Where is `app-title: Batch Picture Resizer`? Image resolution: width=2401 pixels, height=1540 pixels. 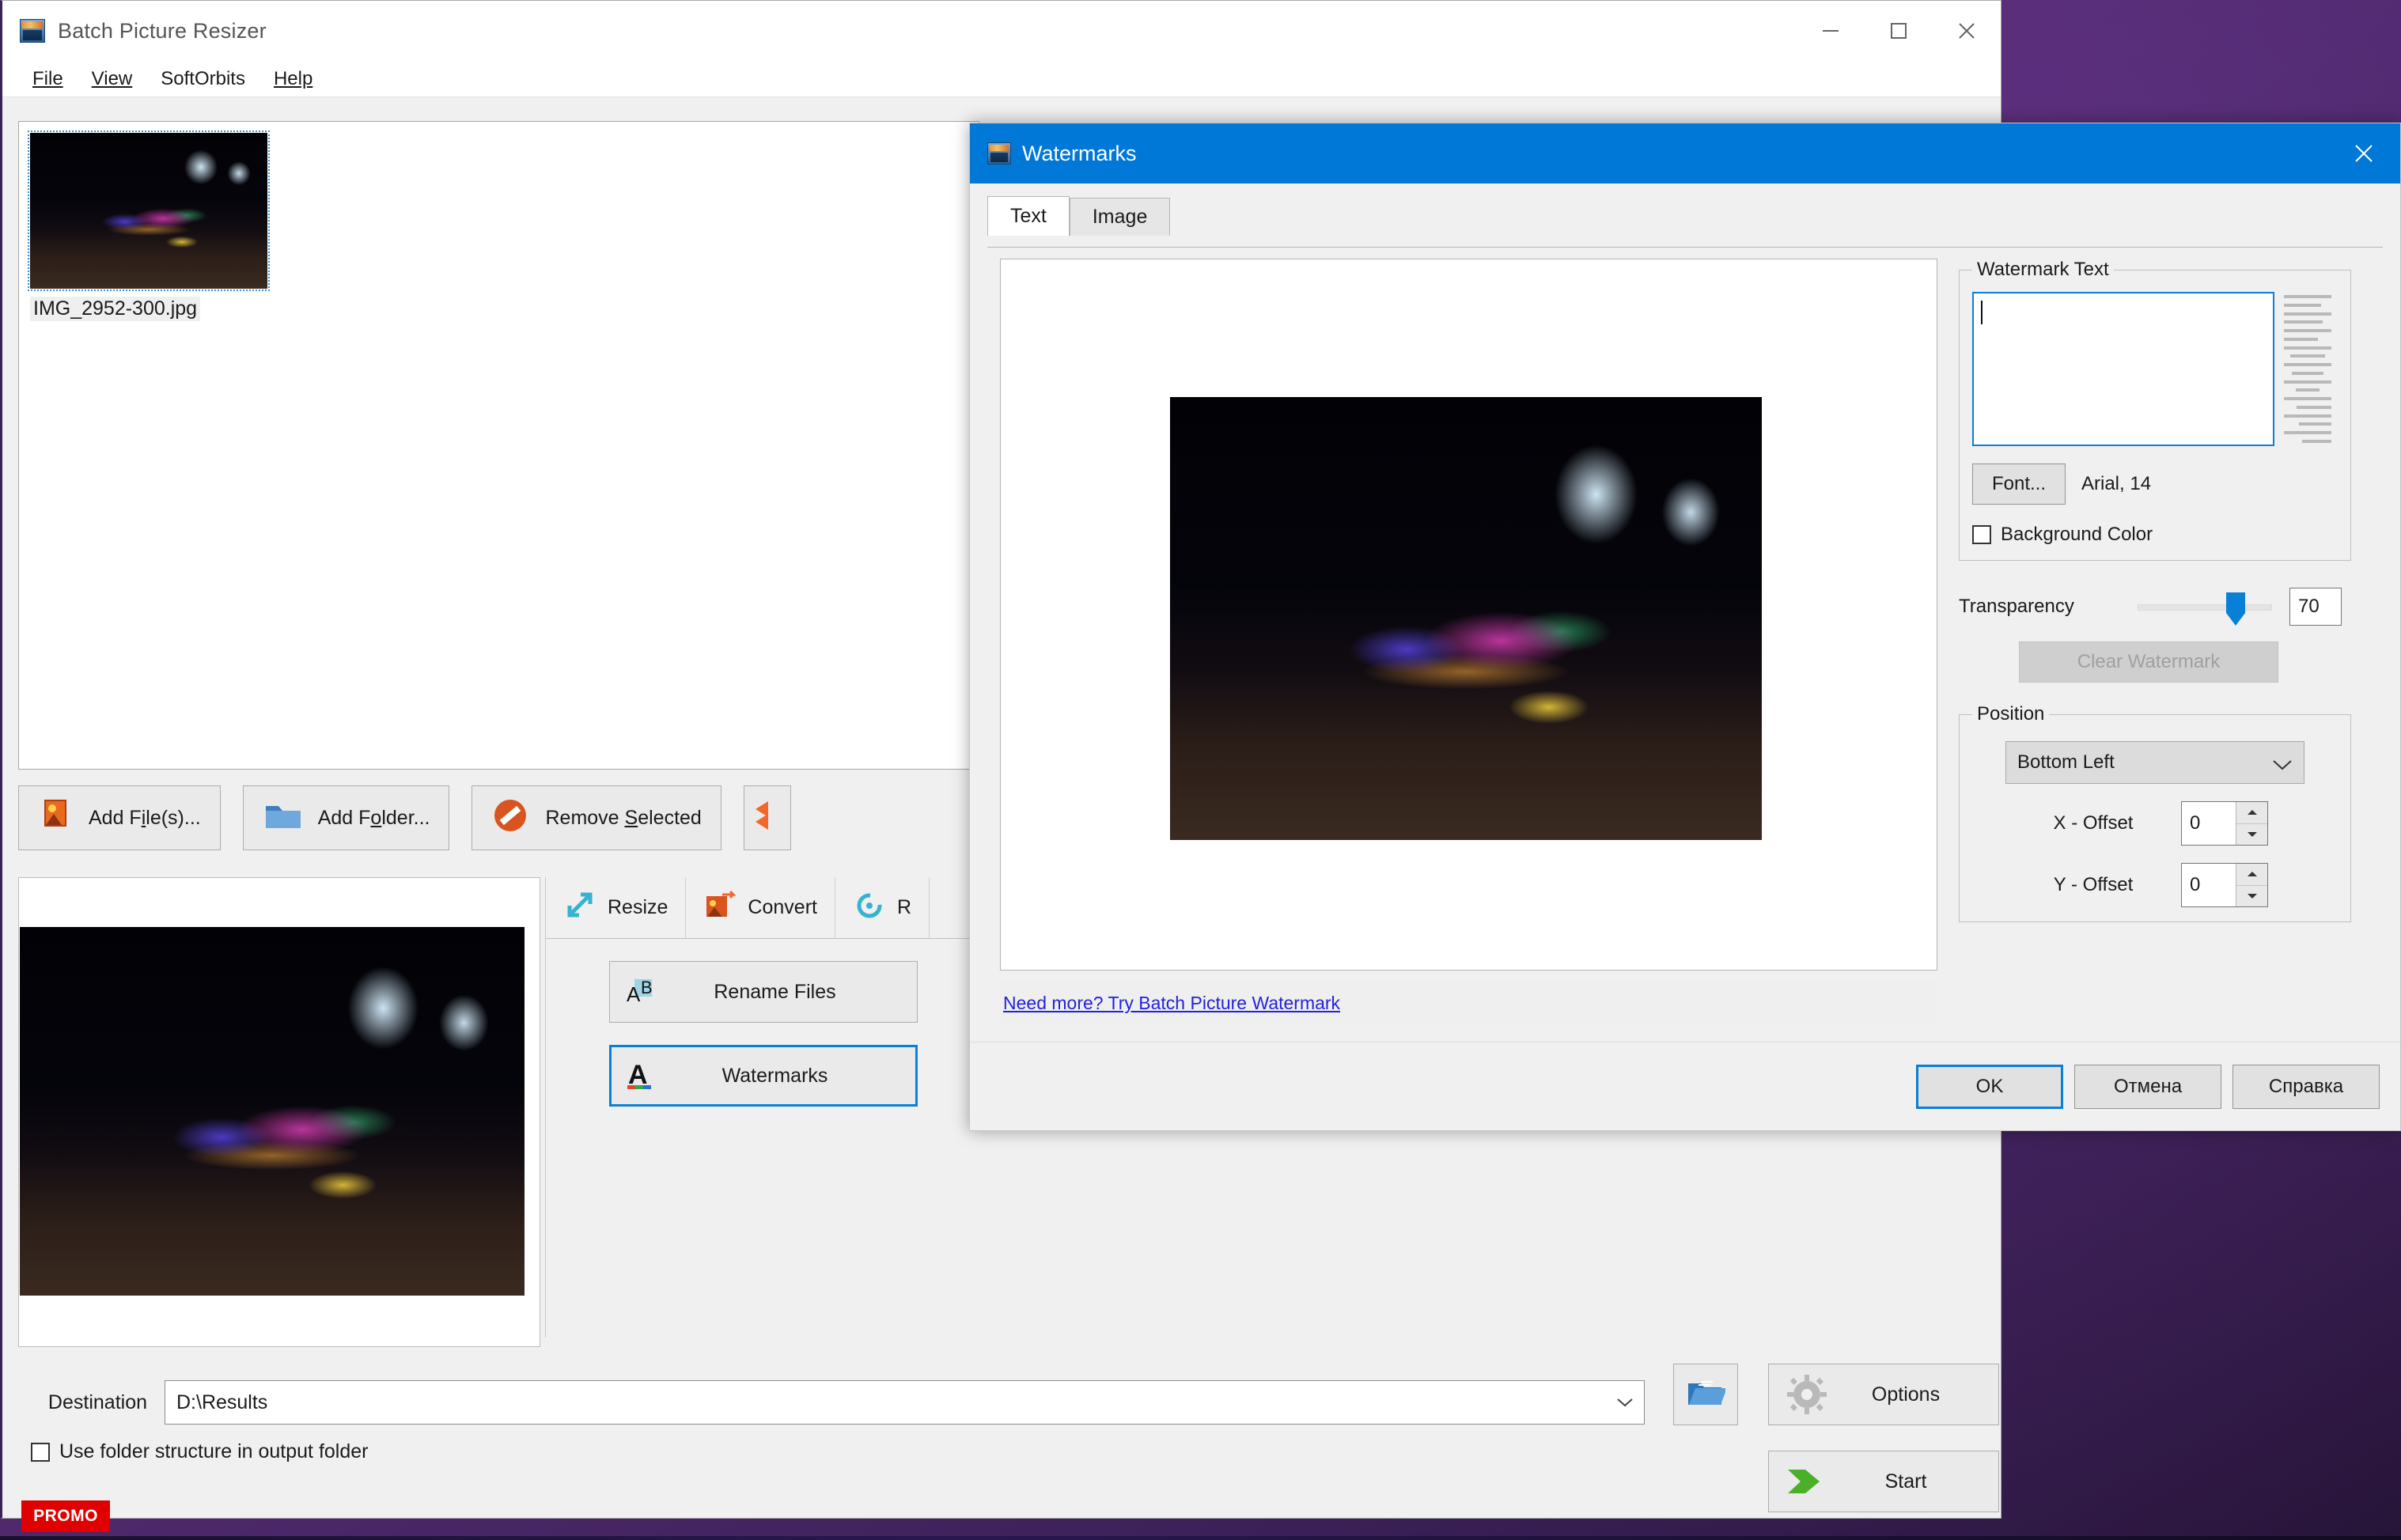 app-title: Batch Picture Resizer is located at coordinates (162, 30).